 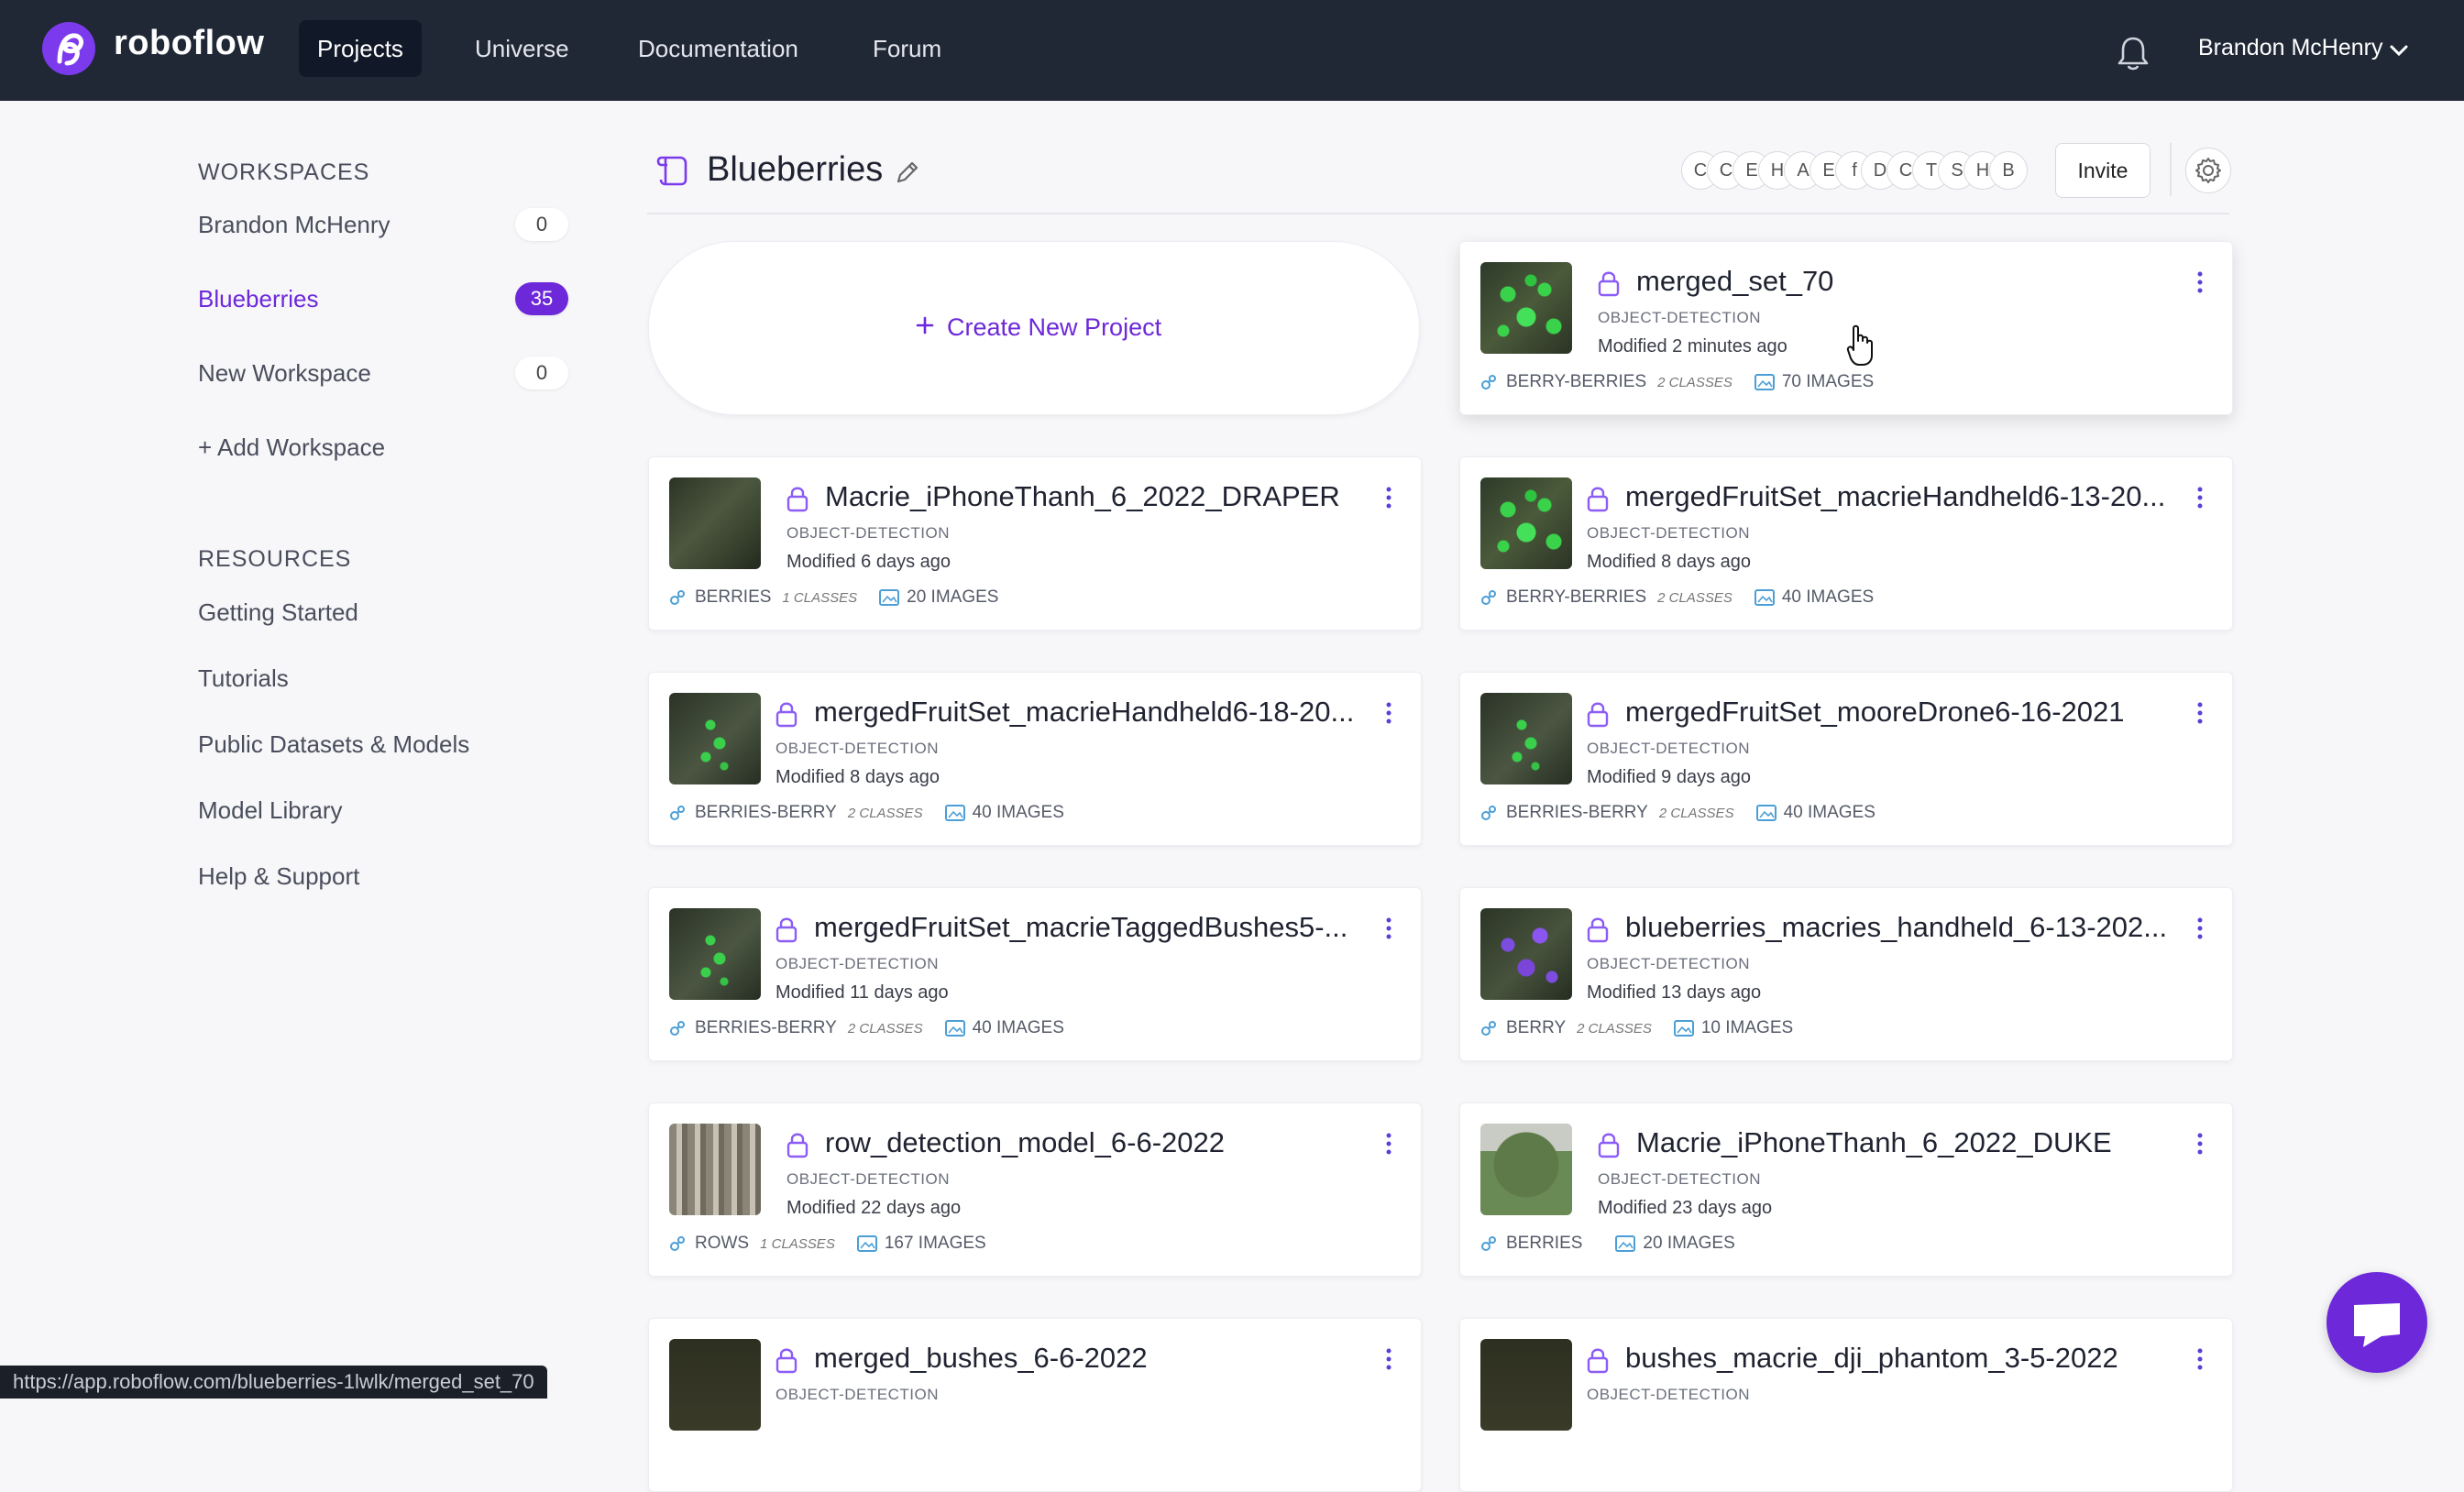 What do you see at coordinates (1871, 1358) in the screenshot?
I see `project-name: bushes_macrie_dji_phantom_3-5-2022` at bounding box center [1871, 1358].